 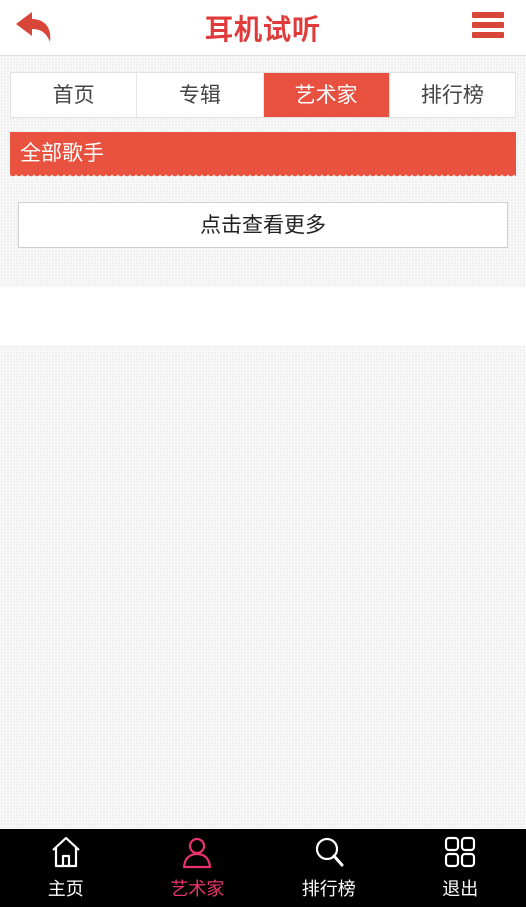 I want to click on nav-item-home: 主页, so click(x=66, y=868).